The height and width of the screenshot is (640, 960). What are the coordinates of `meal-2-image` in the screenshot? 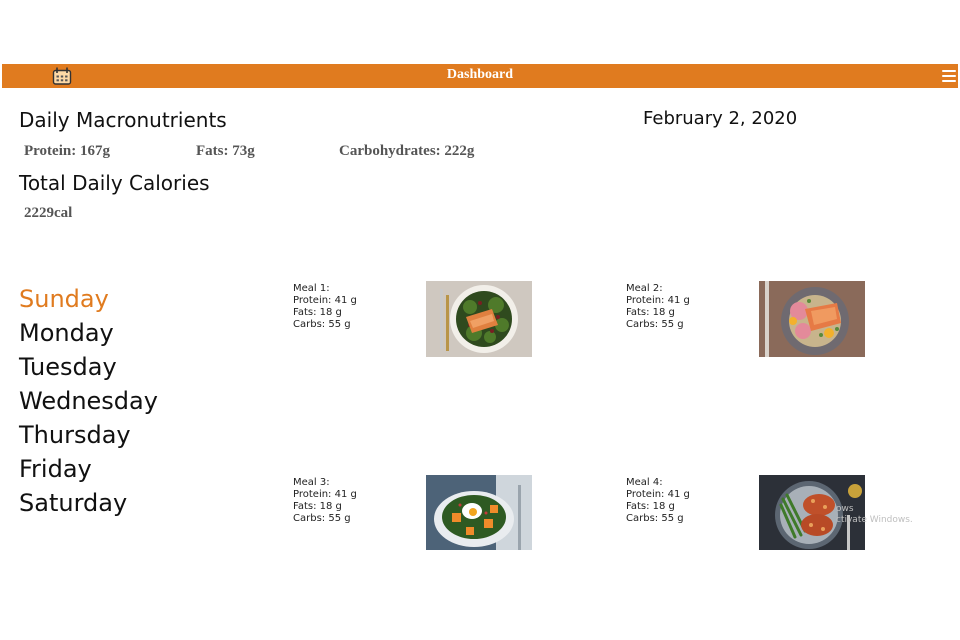 It's located at (812, 319).